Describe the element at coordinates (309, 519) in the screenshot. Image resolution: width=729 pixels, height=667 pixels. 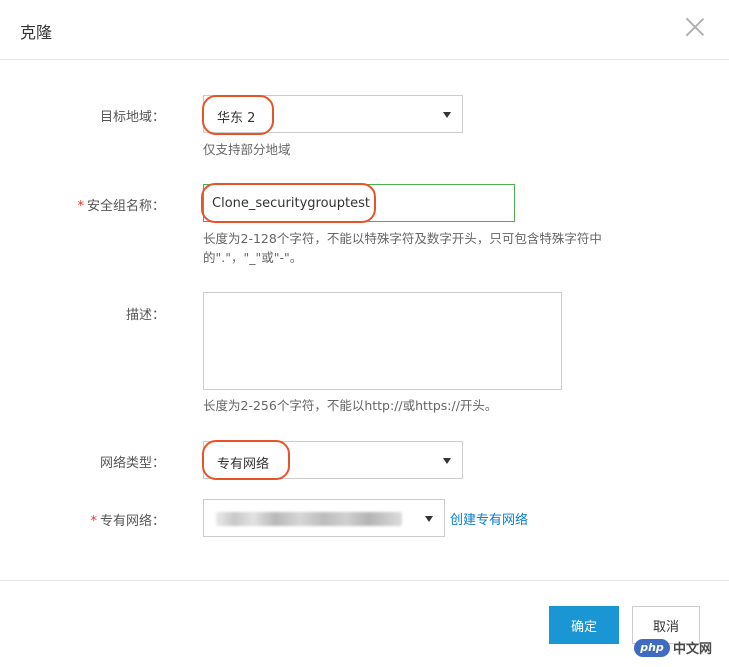
I see `vpc-value-redacted` at that location.